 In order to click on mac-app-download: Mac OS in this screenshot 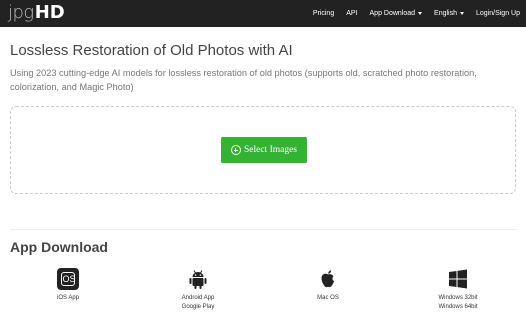, I will do `click(328, 285)`.